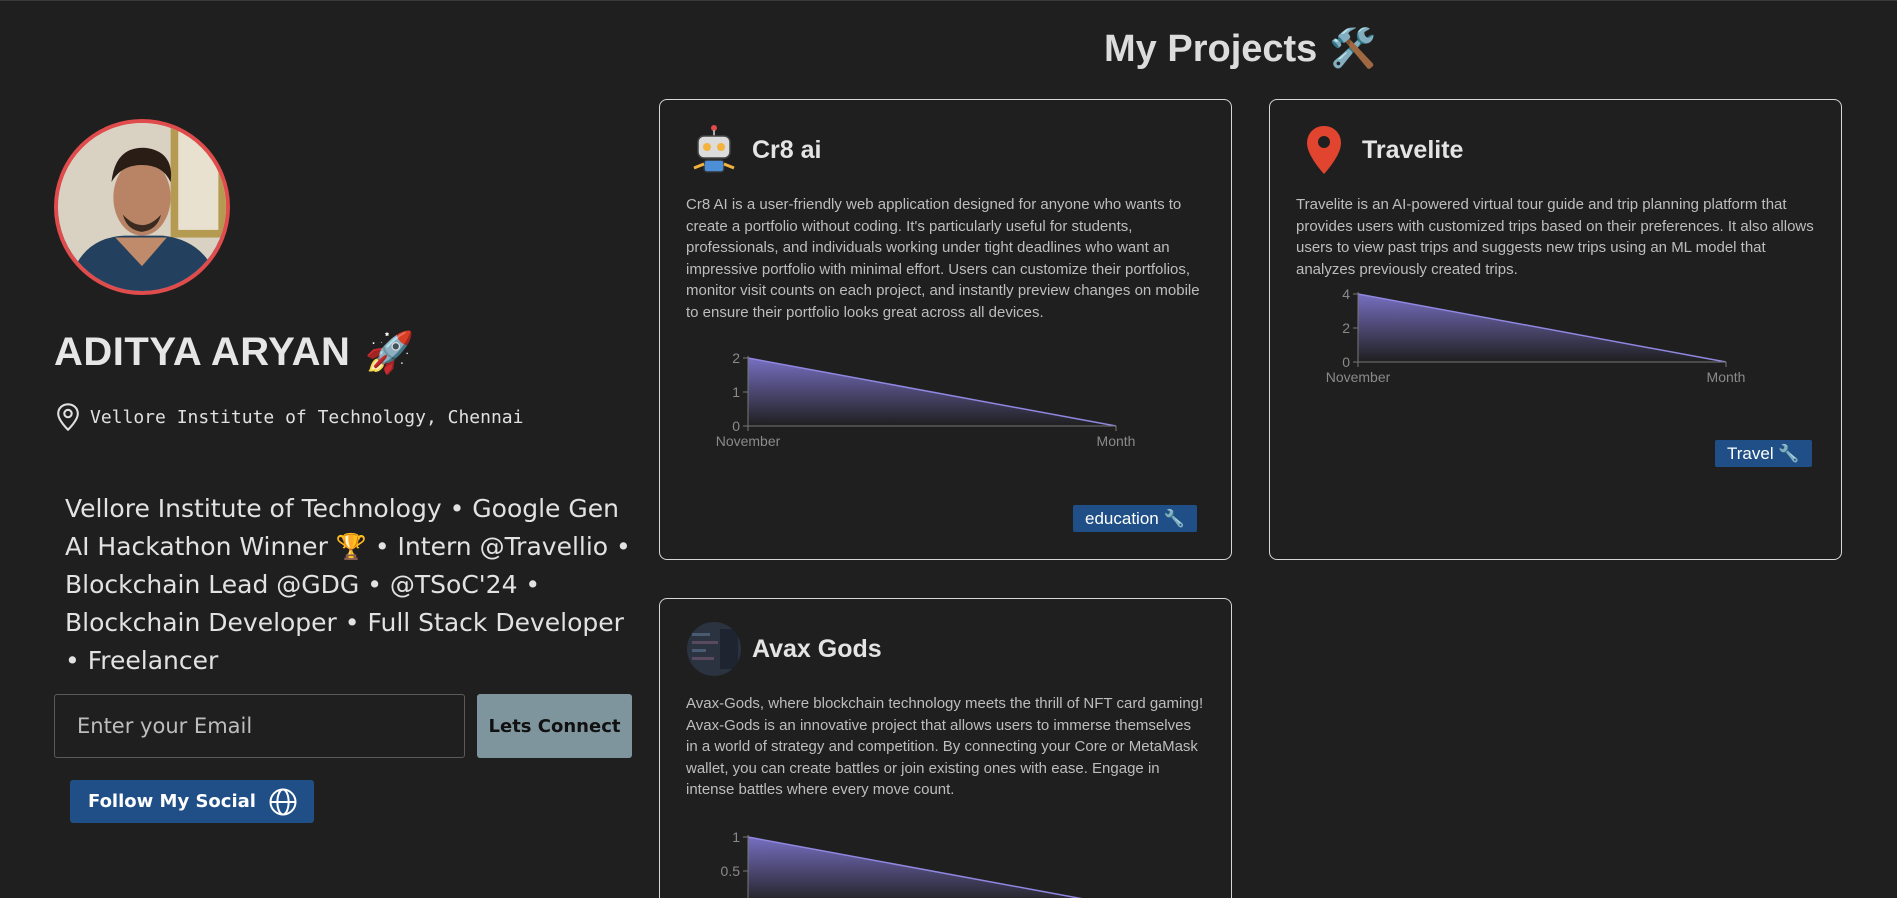 Image resolution: width=1897 pixels, height=898 pixels. What do you see at coordinates (259, 726) in the screenshot?
I see `email-input` at bounding box center [259, 726].